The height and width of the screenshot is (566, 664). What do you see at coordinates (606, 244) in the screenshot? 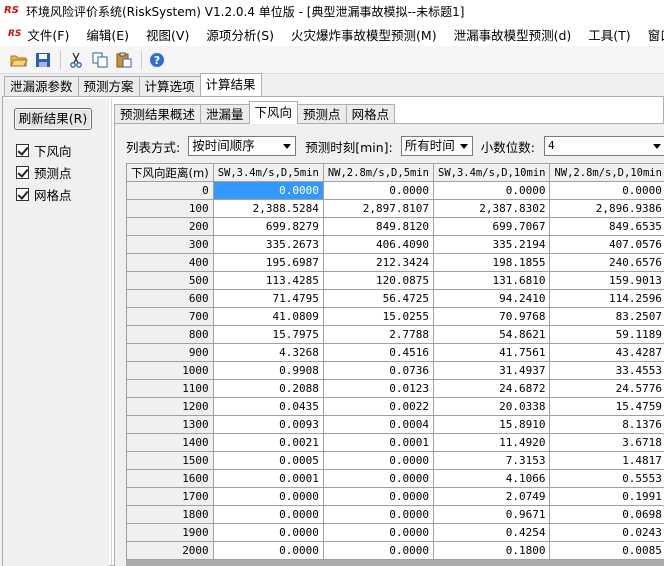
I see `table-cell: 407.0576` at bounding box center [606, 244].